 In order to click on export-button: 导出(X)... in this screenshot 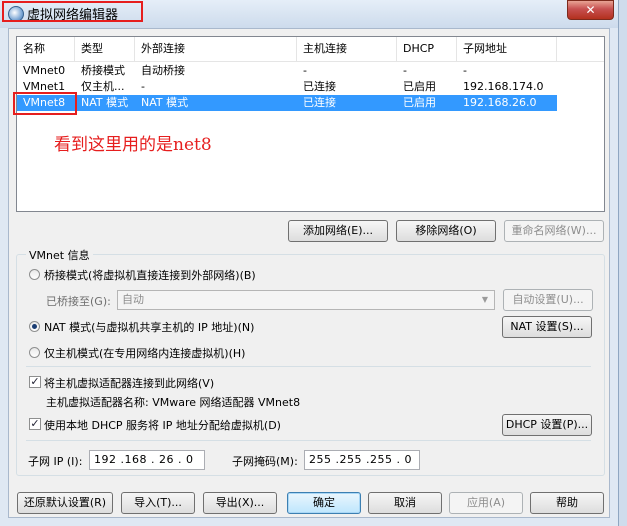, I will do `click(240, 503)`.